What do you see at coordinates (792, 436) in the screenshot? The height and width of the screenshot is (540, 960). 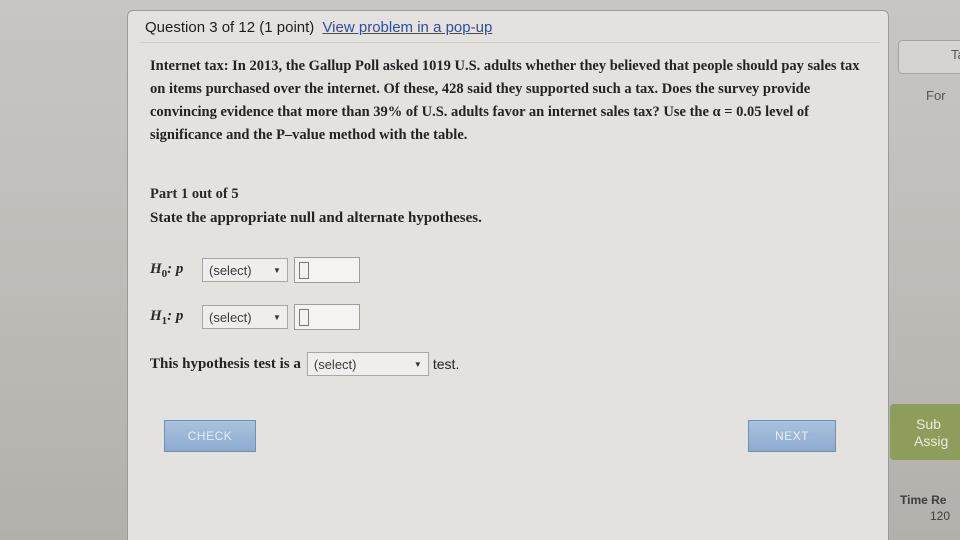 I see `next-button: NEXT` at bounding box center [792, 436].